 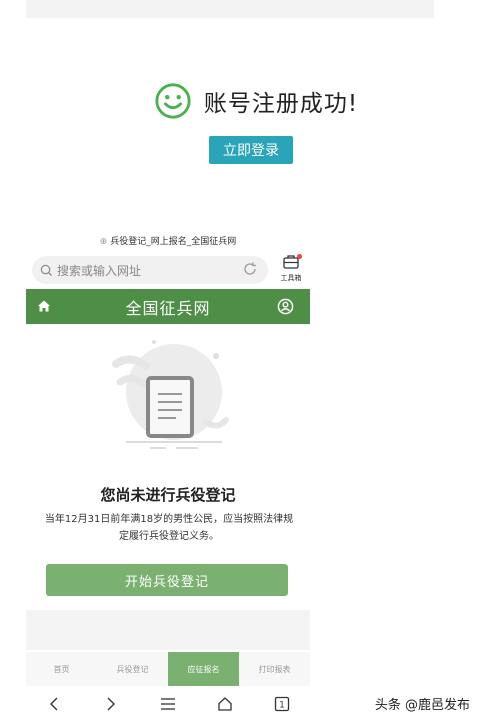 What do you see at coordinates (169, 528) in the screenshot?
I see `empty-state-description: 当年12月31日前年满18岁的男性公民，应当按照法律规定履行兵役登记义务。` at bounding box center [169, 528].